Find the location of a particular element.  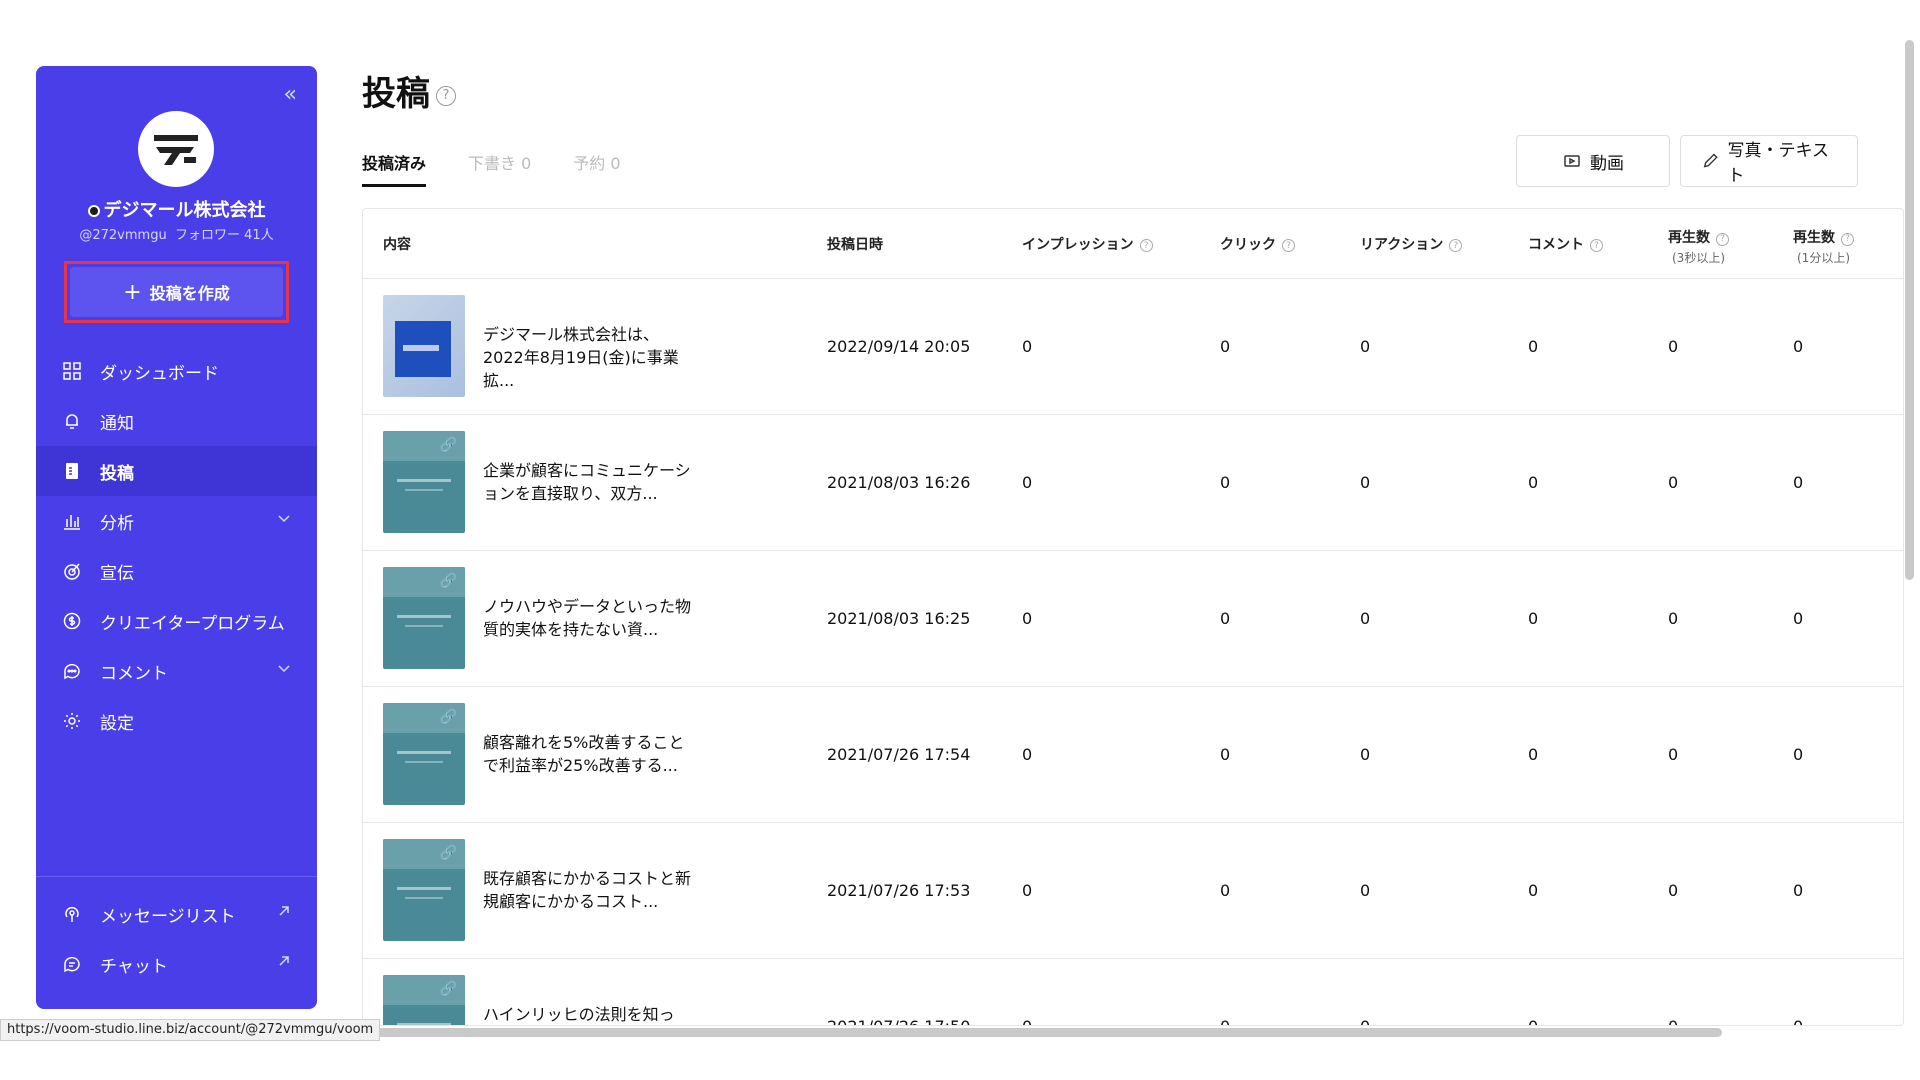

column-plays-3s: 再生数? (3秒以上) is located at coordinates (1698, 246).